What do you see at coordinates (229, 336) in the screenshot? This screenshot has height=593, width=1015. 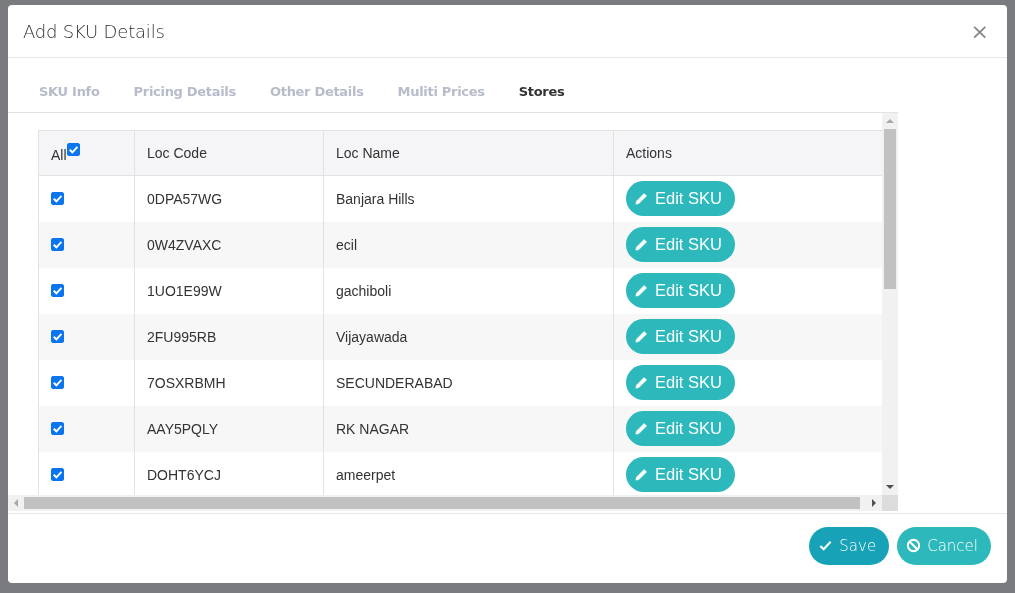 I see `table-cell: 2FU995RB` at bounding box center [229, 336].